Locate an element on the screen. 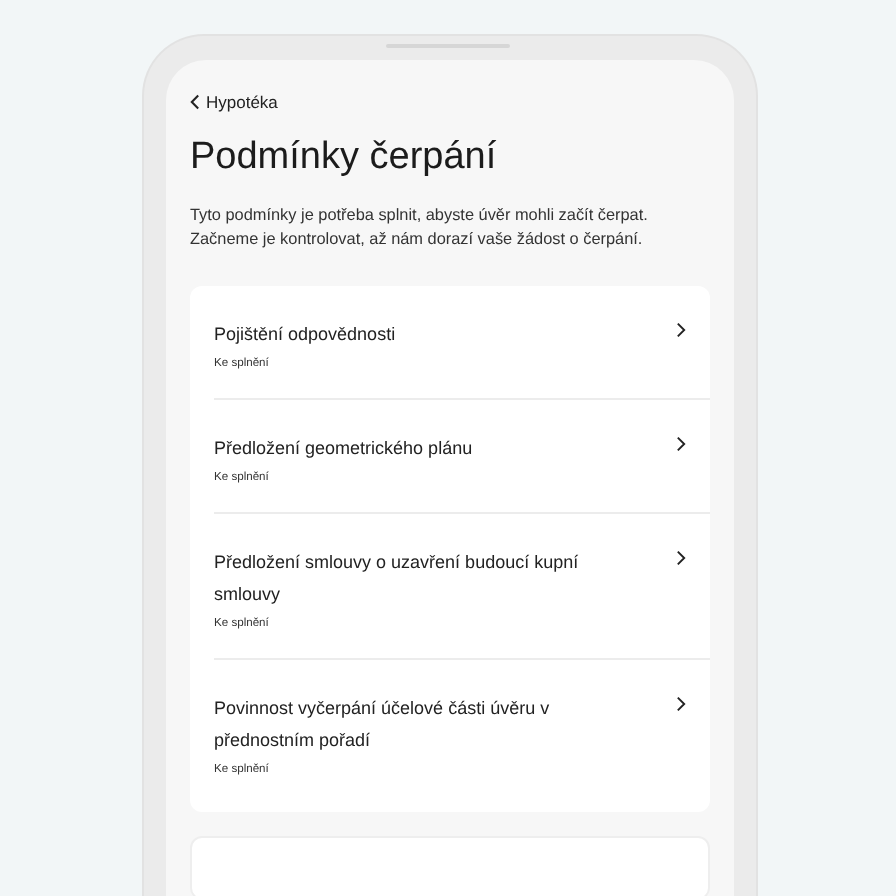 The width and height of the screenshot is (896, 896). condition-title: Povinnost vyčerpání účelové části úvěru v přednostním pořadí is located at coordinates (383, 725).